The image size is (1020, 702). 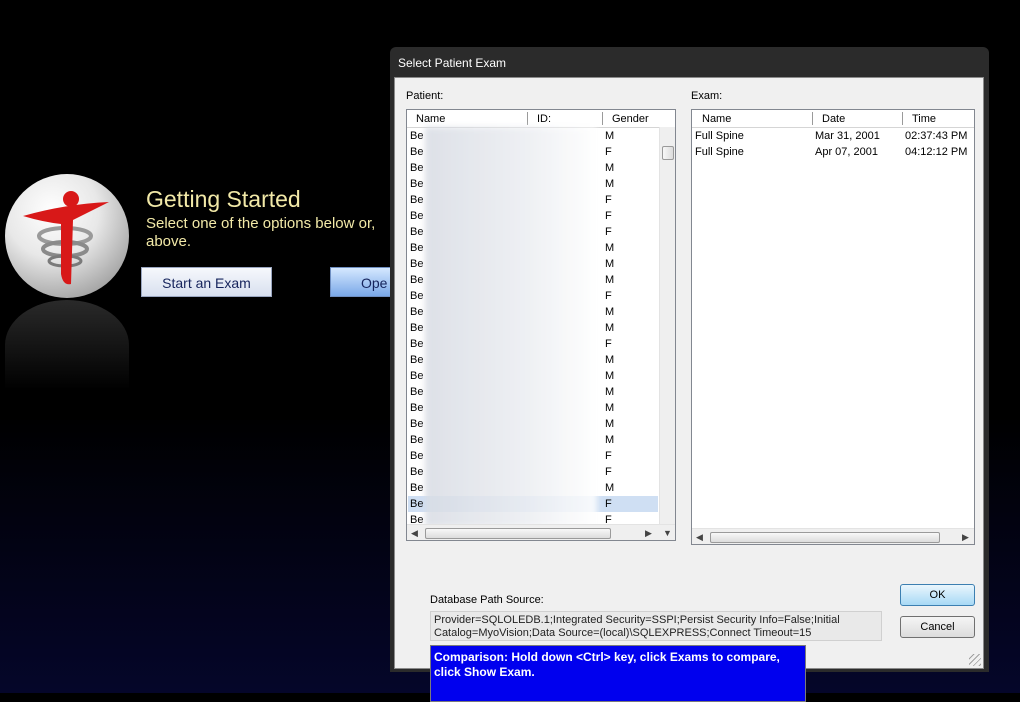 I want to click on logo-reflection, so click(x=67, y=345).